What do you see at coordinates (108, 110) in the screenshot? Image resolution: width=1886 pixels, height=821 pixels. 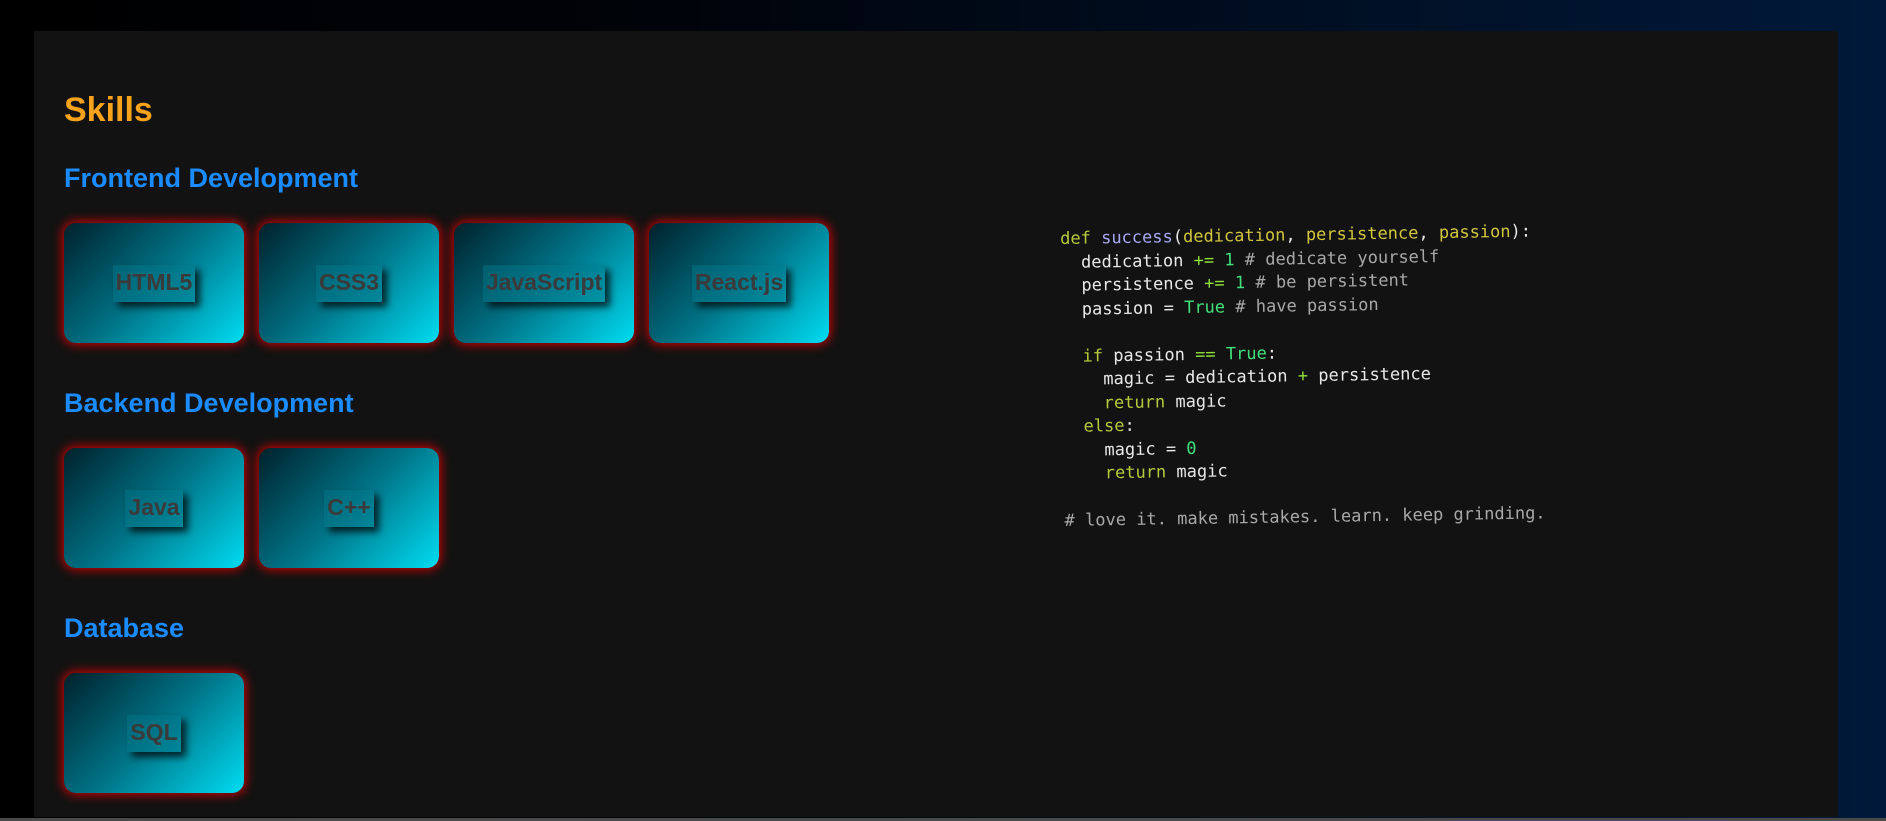 I see `skills-title: Skills` at bounding box center [108, 110].